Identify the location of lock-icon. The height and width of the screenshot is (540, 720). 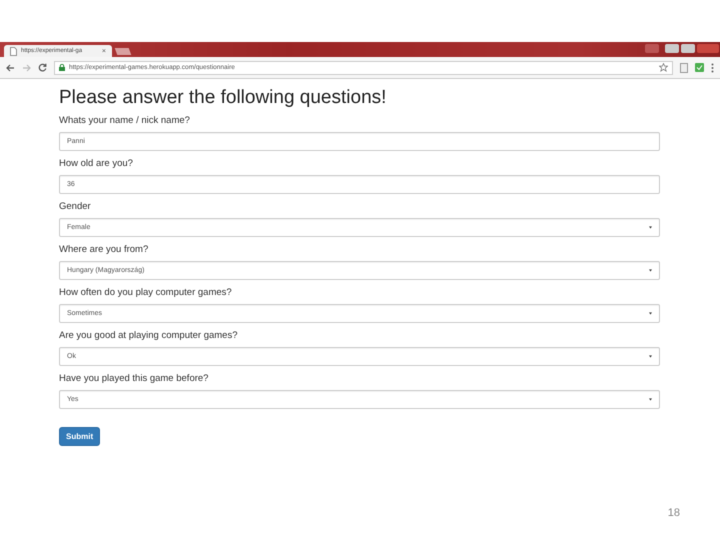
(62, 67).